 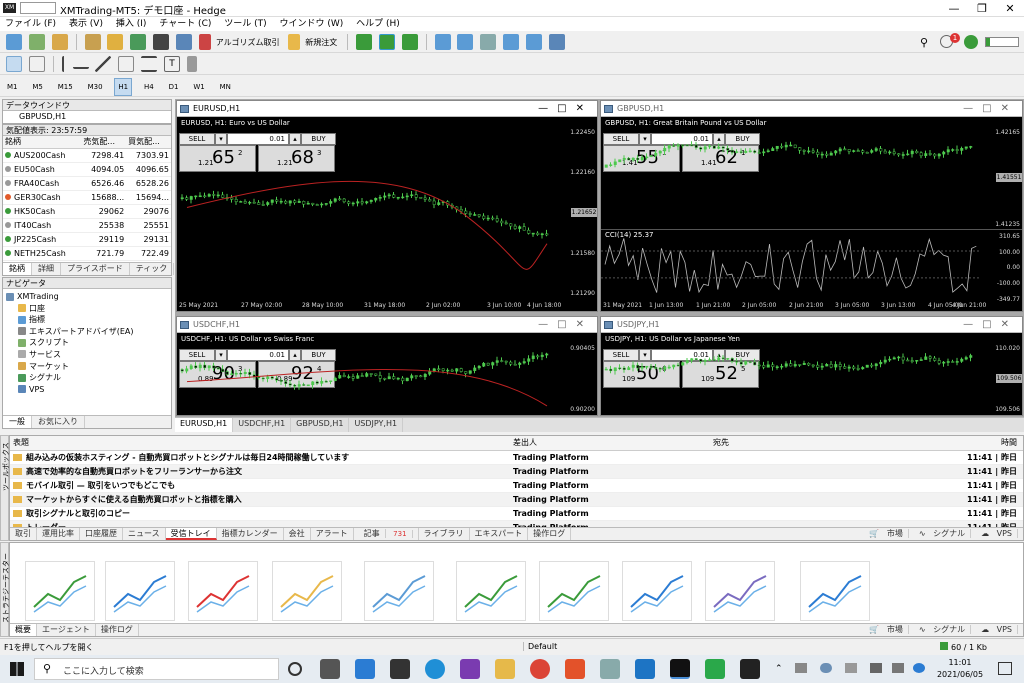 I want to click on tab-history: 口座履歴, so click(x=101, y=534).